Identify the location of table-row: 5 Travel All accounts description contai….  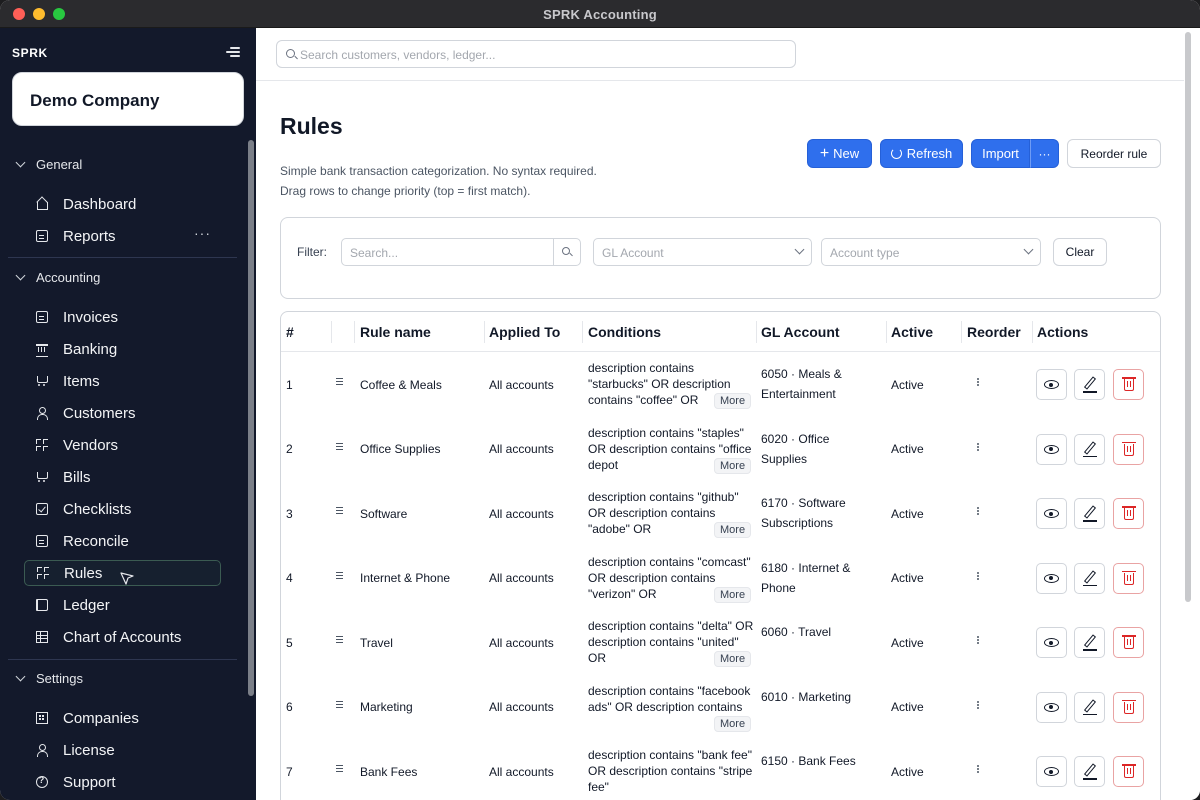
(720, 642).